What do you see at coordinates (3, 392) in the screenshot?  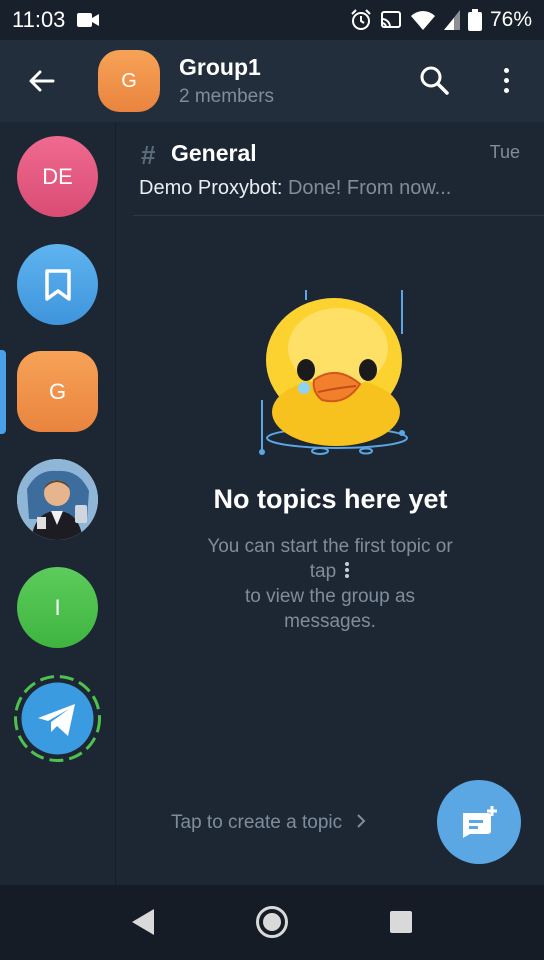 I see `selected-indicator` at bounding box center [3, 392].